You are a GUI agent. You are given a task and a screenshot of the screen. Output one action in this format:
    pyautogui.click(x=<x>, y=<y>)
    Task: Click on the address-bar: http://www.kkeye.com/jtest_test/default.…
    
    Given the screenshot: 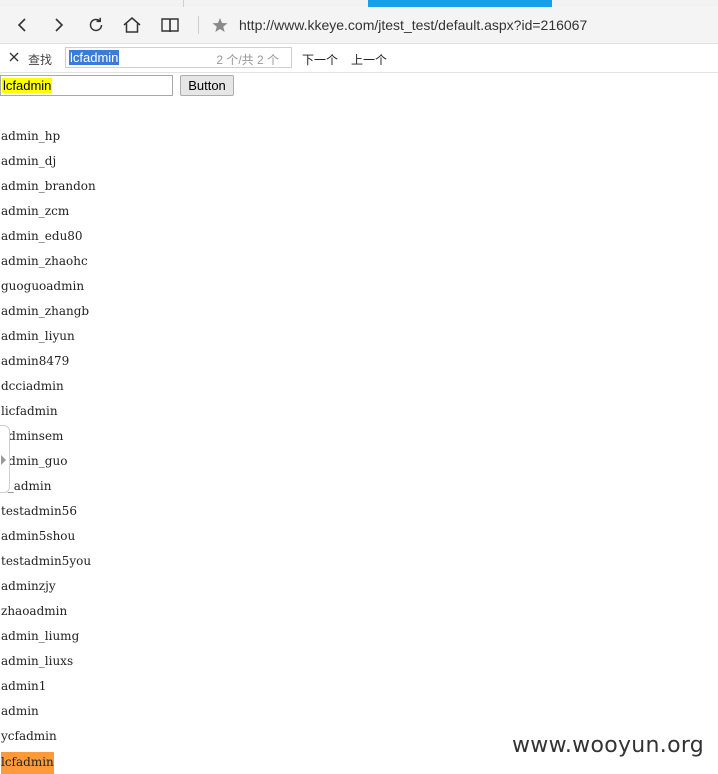 What is the action you would take?
    pyautogui.click(x=413, y=25)
    